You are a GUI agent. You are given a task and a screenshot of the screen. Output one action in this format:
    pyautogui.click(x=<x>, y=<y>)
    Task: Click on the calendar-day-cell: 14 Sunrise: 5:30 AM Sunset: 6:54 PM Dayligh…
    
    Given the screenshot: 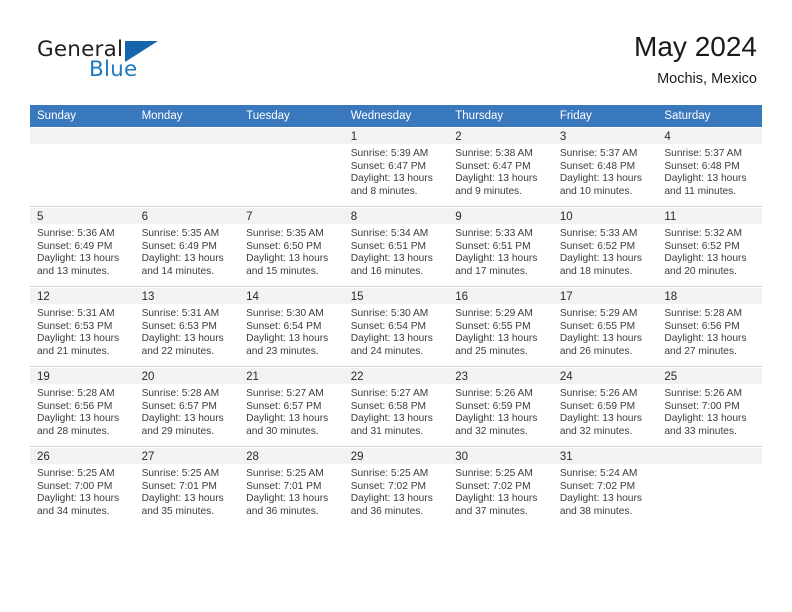 What is the action you would take?
    pyautogui.click(x=291, y=326)
    